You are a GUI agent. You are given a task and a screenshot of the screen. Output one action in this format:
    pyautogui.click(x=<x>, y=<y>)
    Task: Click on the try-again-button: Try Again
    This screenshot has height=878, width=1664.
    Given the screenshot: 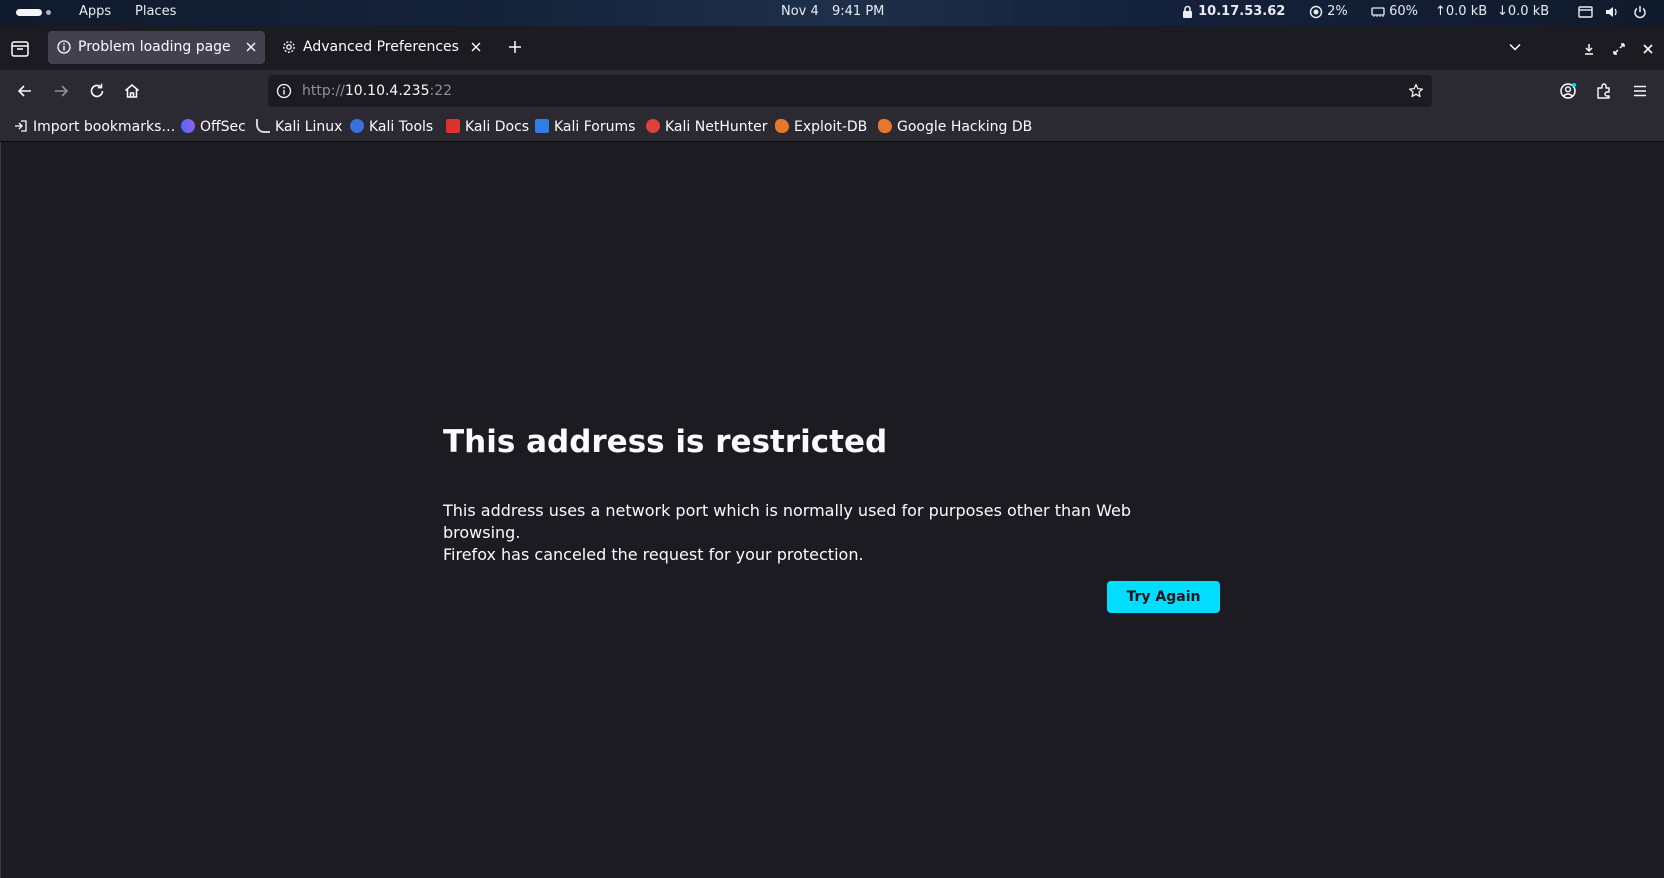 What is the action you would take?
    pyautogui.click(x=1163, y=597)
    